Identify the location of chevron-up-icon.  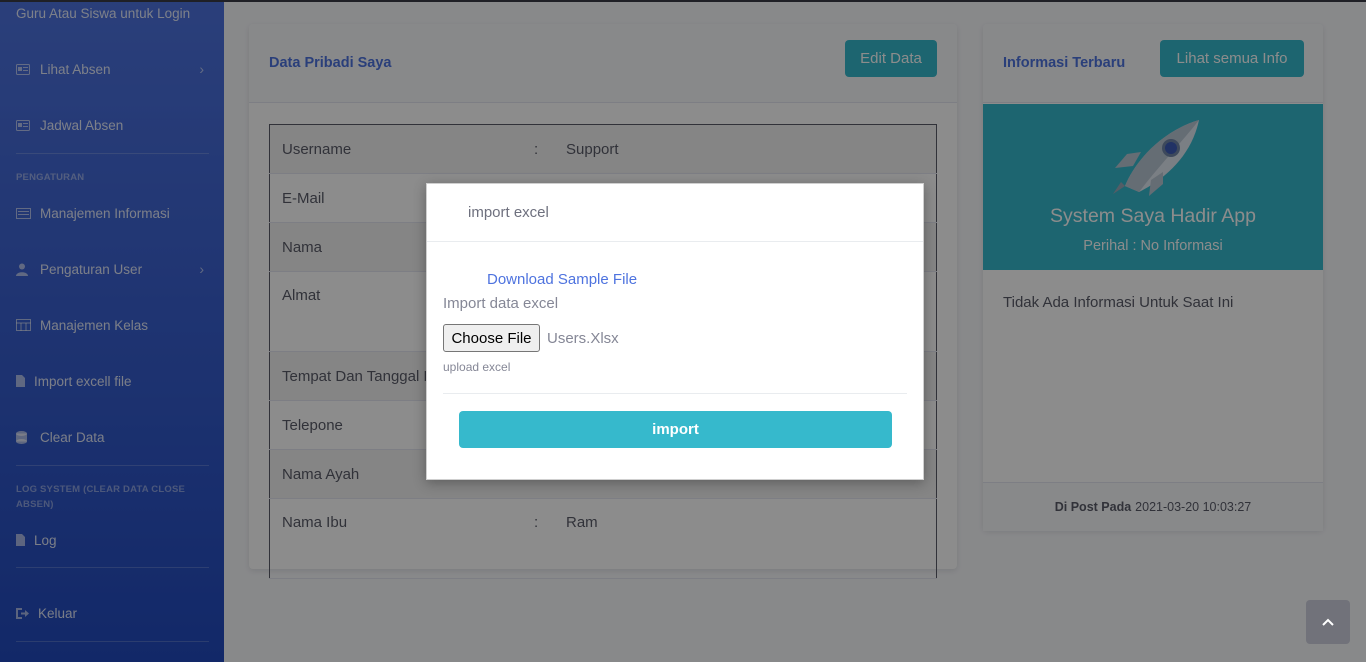
(1328, 622).